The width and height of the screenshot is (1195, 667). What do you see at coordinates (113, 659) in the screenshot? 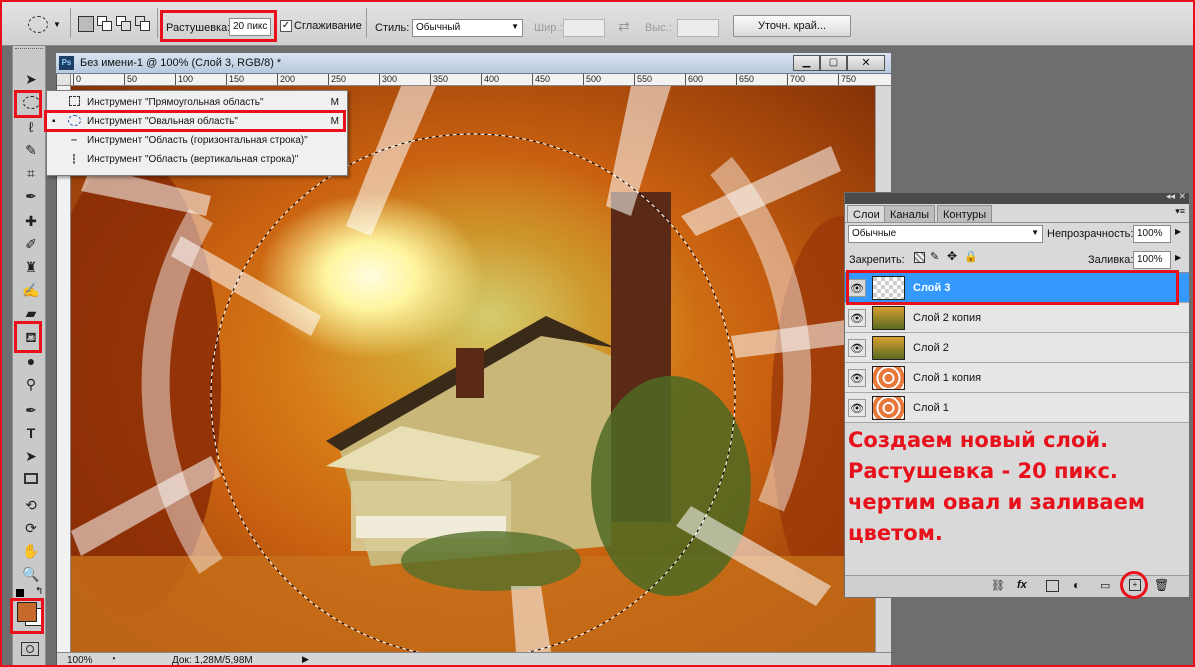
I see `status-info-icon: ◔` at bounding box center [113, 659].